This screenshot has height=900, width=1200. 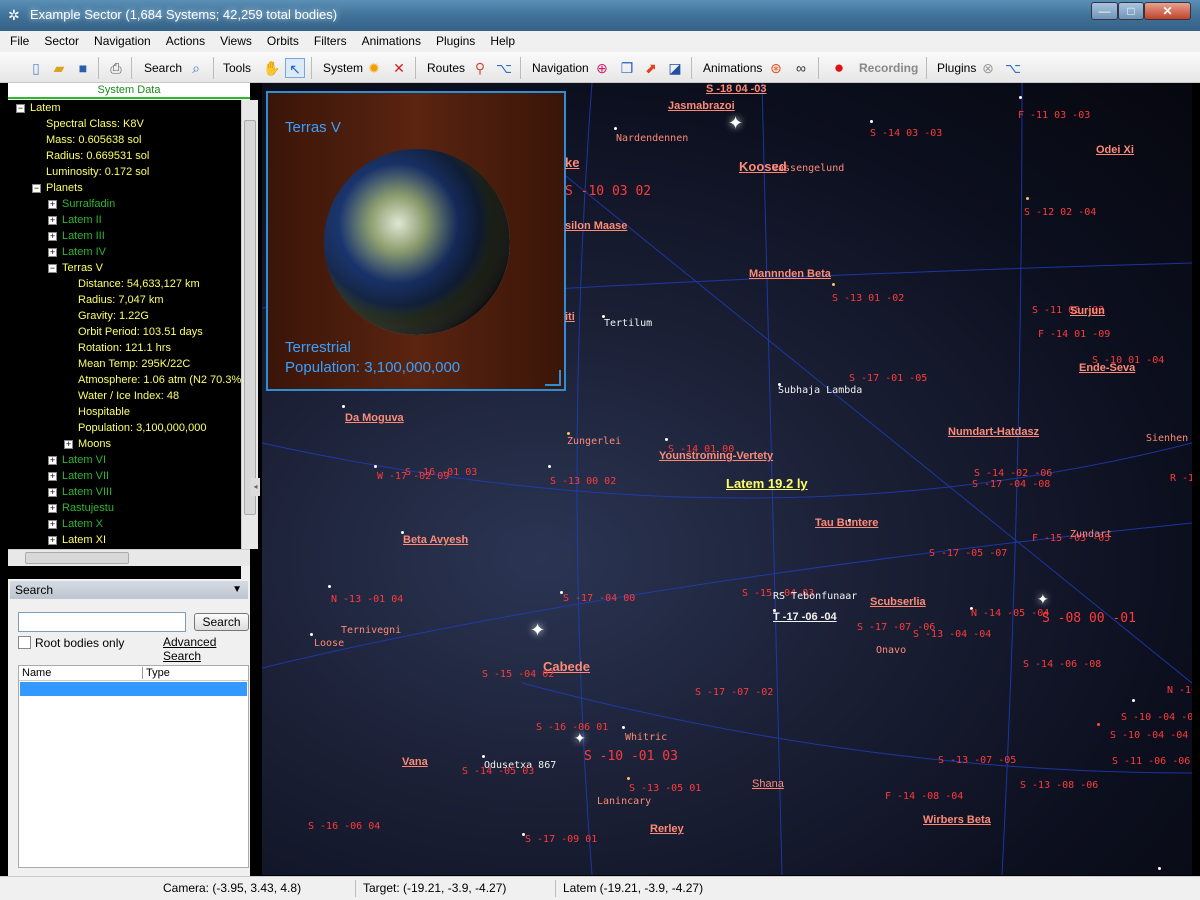 I want to click on system-label: W -17 -02 09, so click(x=413, y=476).